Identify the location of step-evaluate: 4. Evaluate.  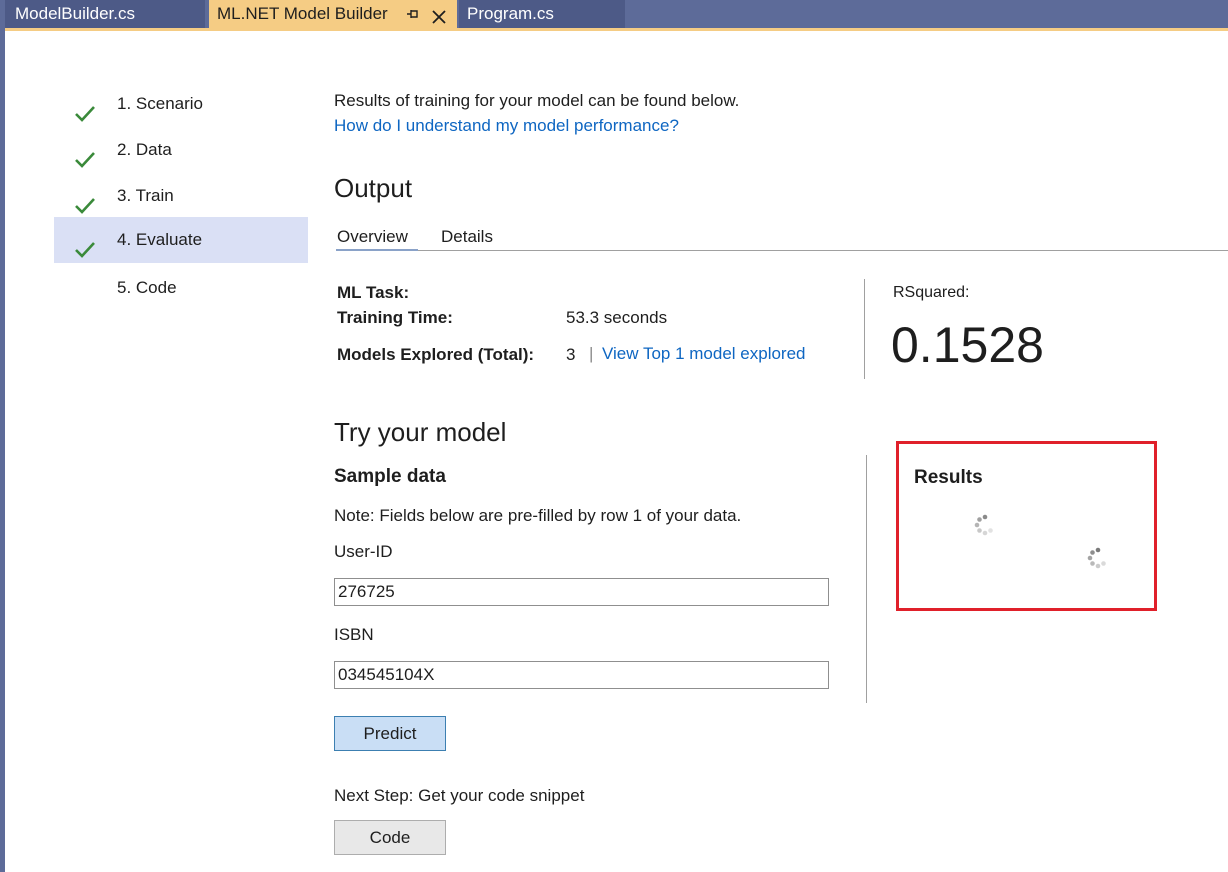
(181, 240).